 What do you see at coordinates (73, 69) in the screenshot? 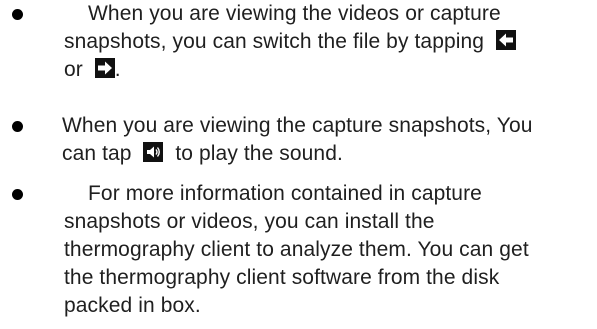
I see `text-fragment: or` at bounding box center [73, 69].